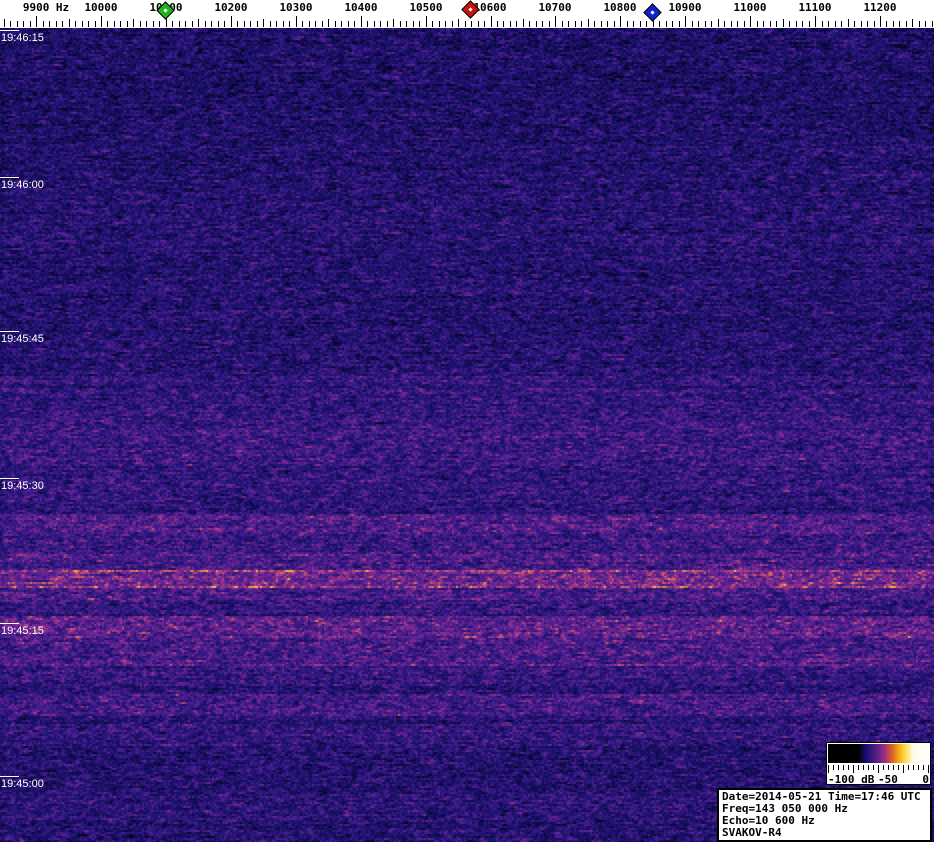 This screenshot has height=842, width=934. Describe the element at coordinates (750, 7) in the screenshot. I see `freq-label-11000: 11000` at that location.